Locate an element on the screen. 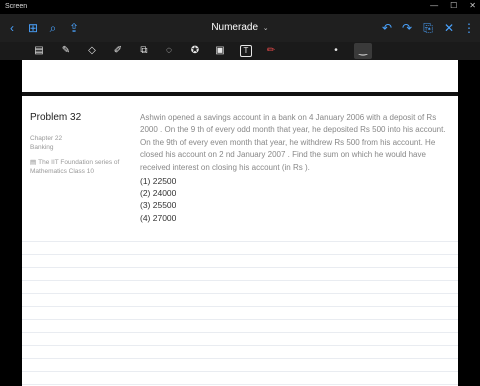 The height and width of the screenshot is (386, 480). text-icon: T is located at coordinates (246, 51).